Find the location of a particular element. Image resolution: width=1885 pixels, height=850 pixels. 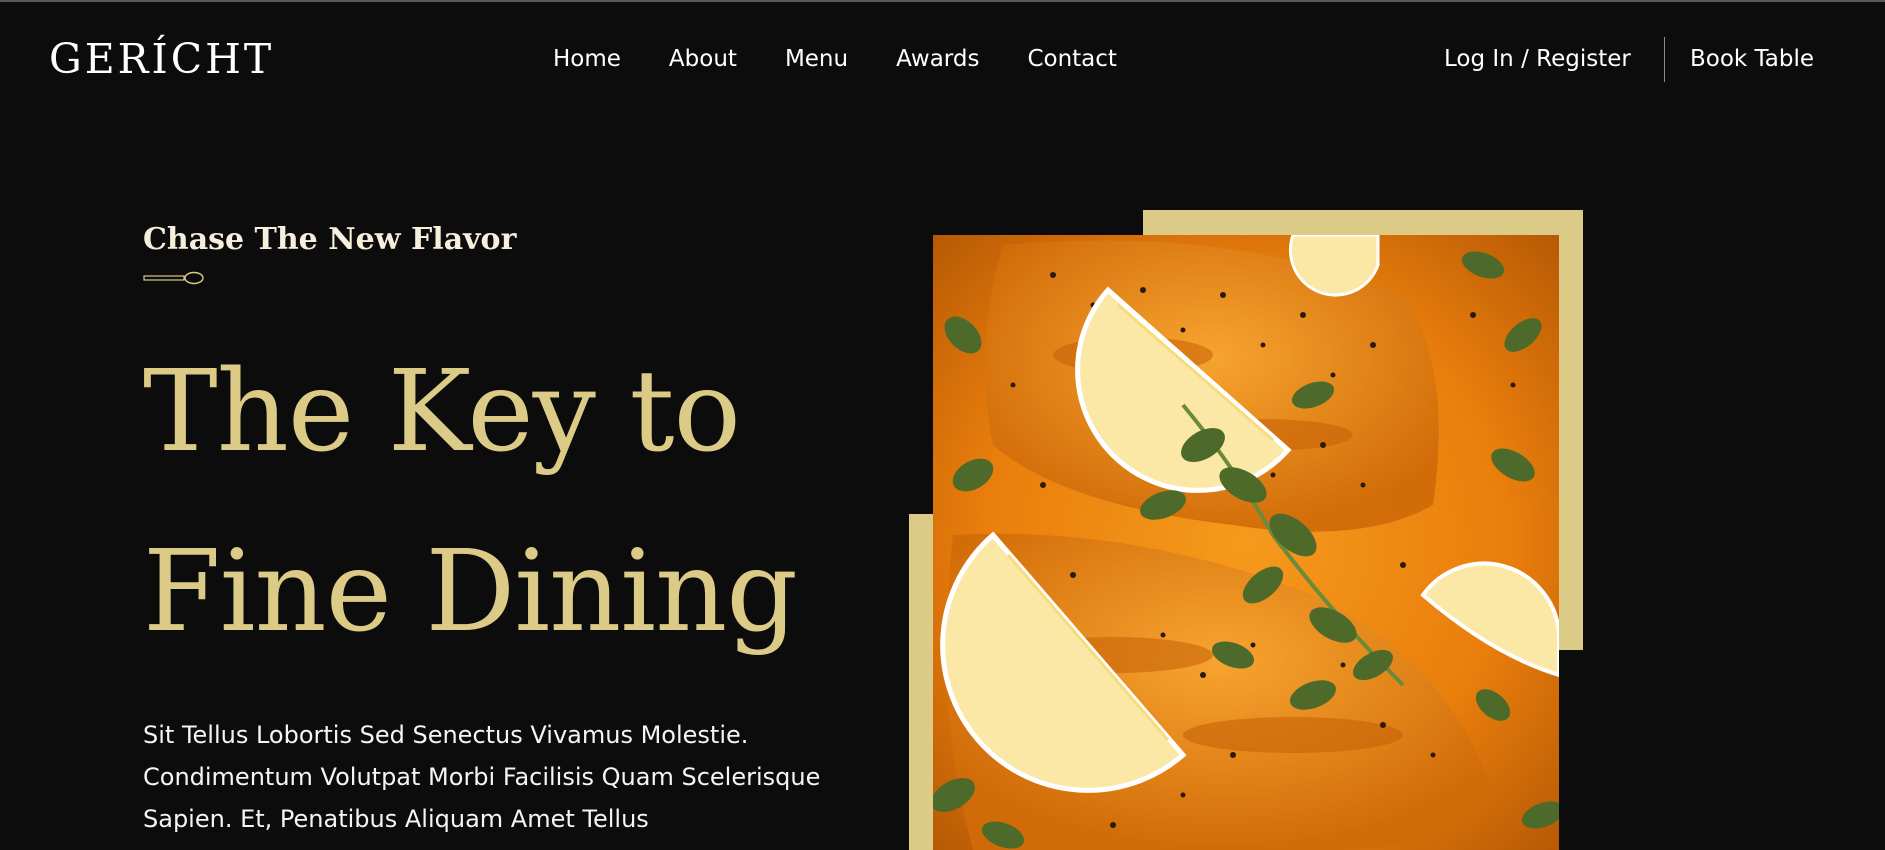

nav-link-menu: Menu is located at coordinates (816, 59).